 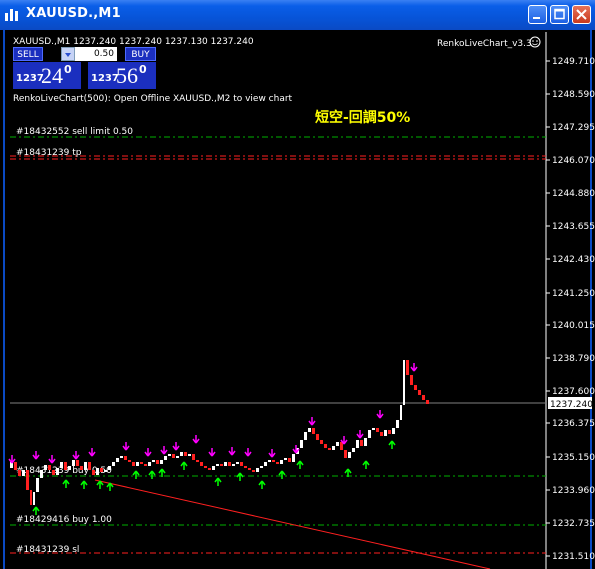 What do you see at coordinates (28, 54) in the screenshot?
I see `sell-button: SELL` at bounding box center [28, 54].